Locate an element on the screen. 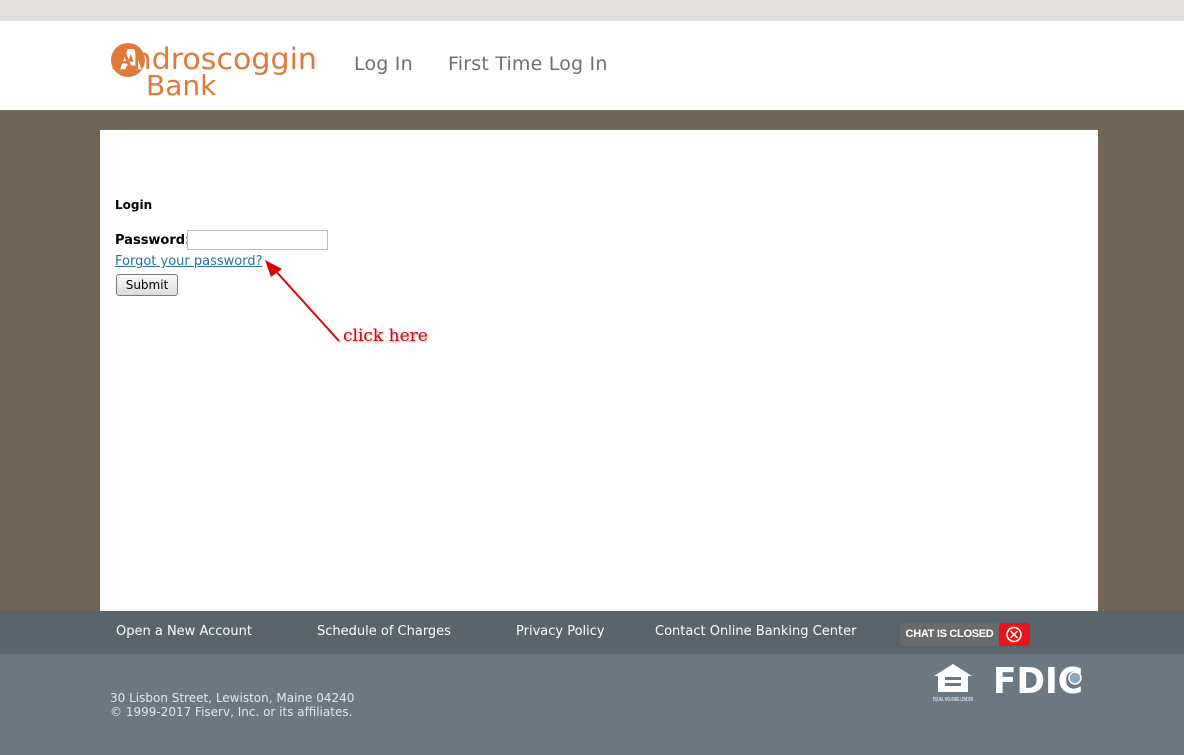 This screenshot has height=755, width=1184. footer-link-privacy-policy: Privacy Policy is located at coordinates (560, 631).